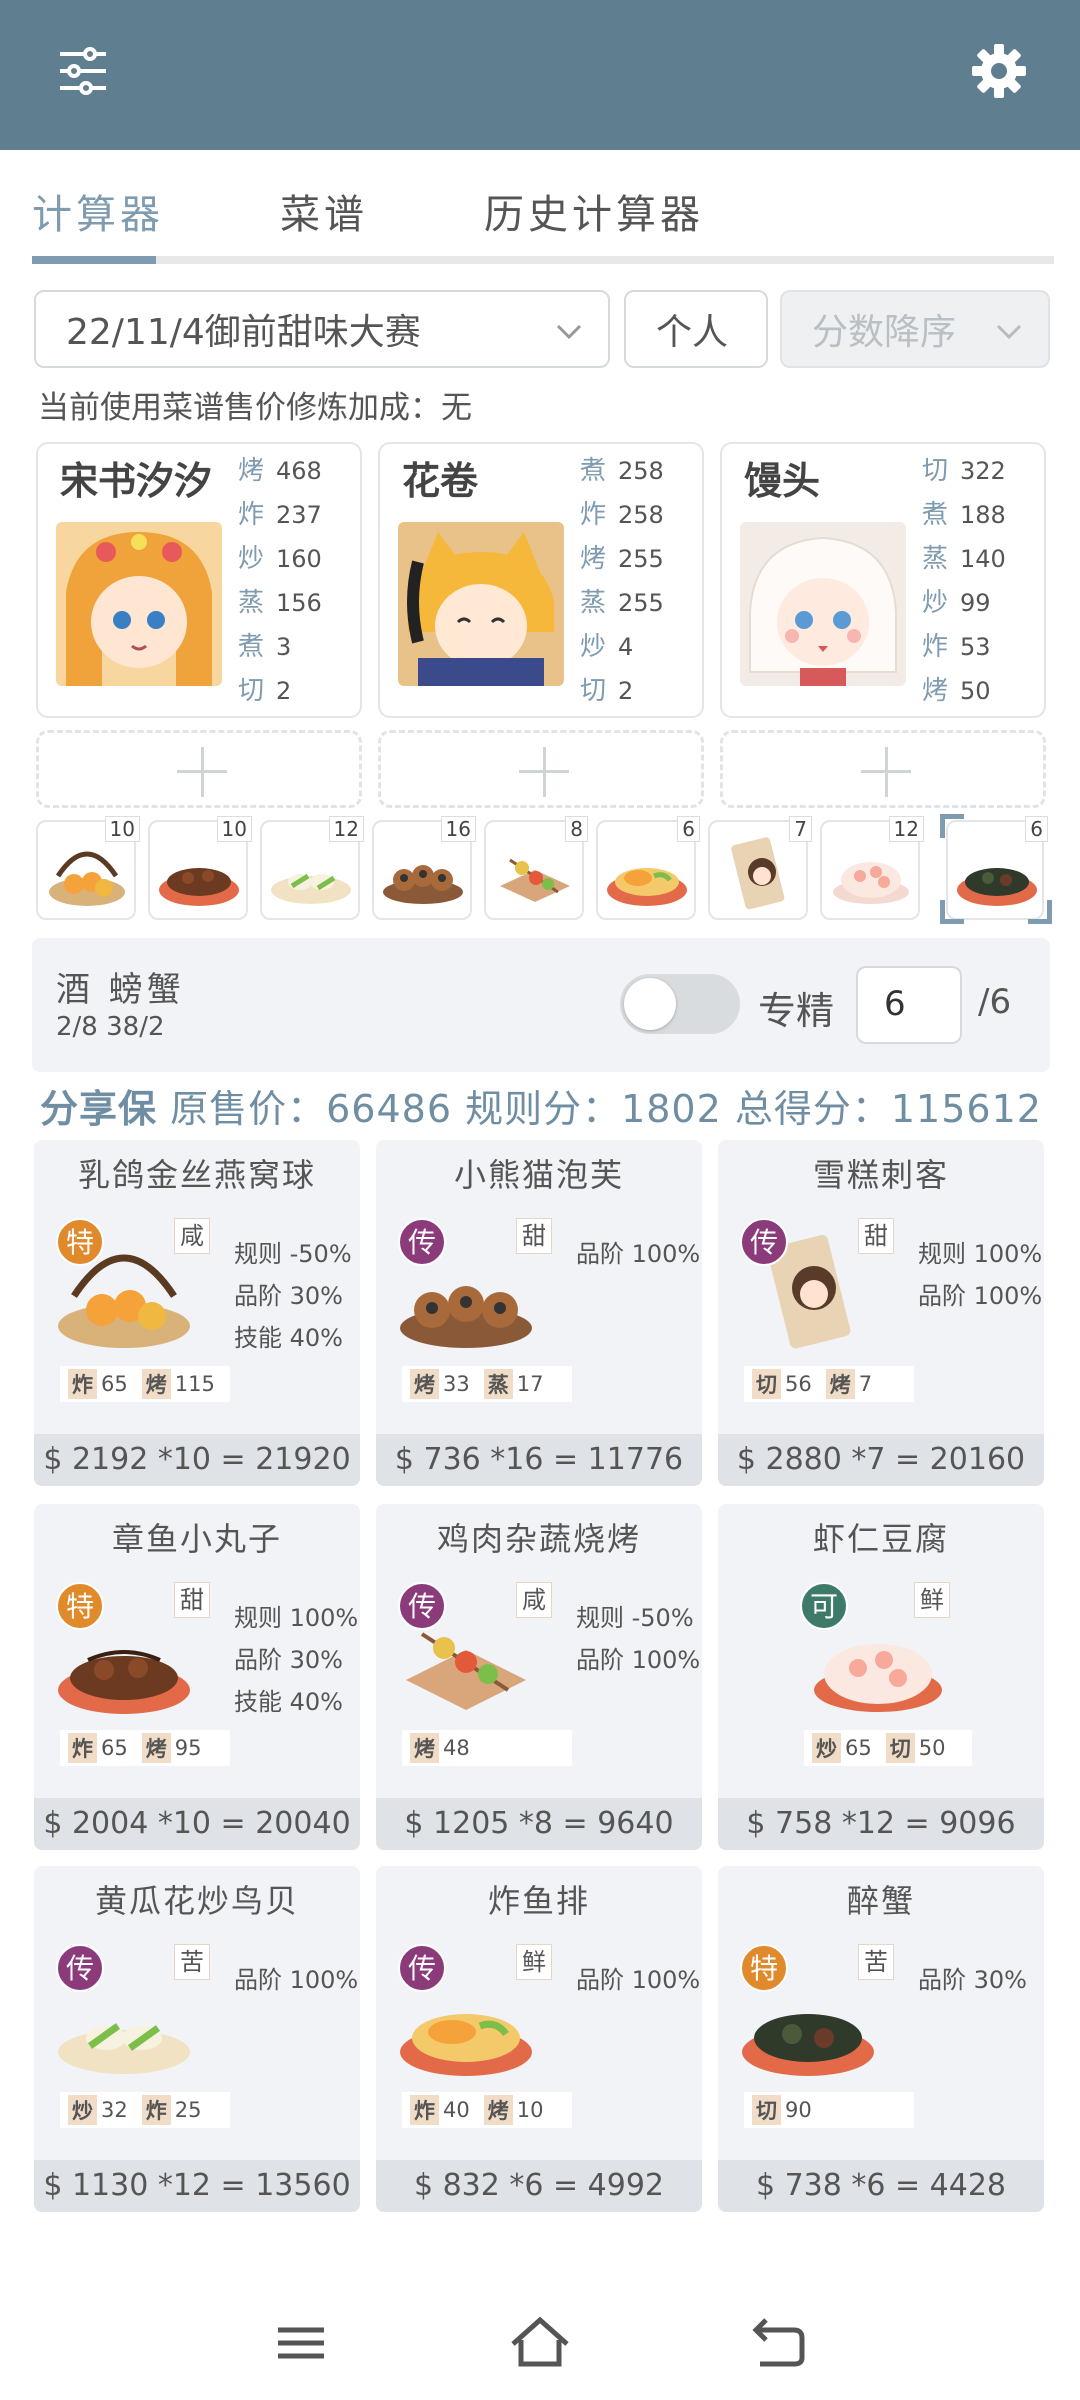 The image size is (1080, 2400). Describe the element at coordinates (422, 1968) in the screenshot. I see `rarity-badge: 传` at that location.